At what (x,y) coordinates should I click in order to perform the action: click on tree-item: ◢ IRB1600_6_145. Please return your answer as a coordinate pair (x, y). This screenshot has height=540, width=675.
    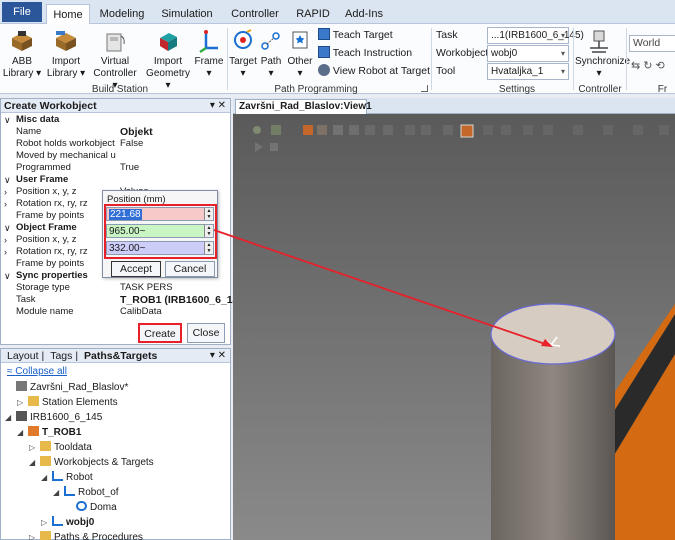
    Looking at the image, I should click on (53, 417).